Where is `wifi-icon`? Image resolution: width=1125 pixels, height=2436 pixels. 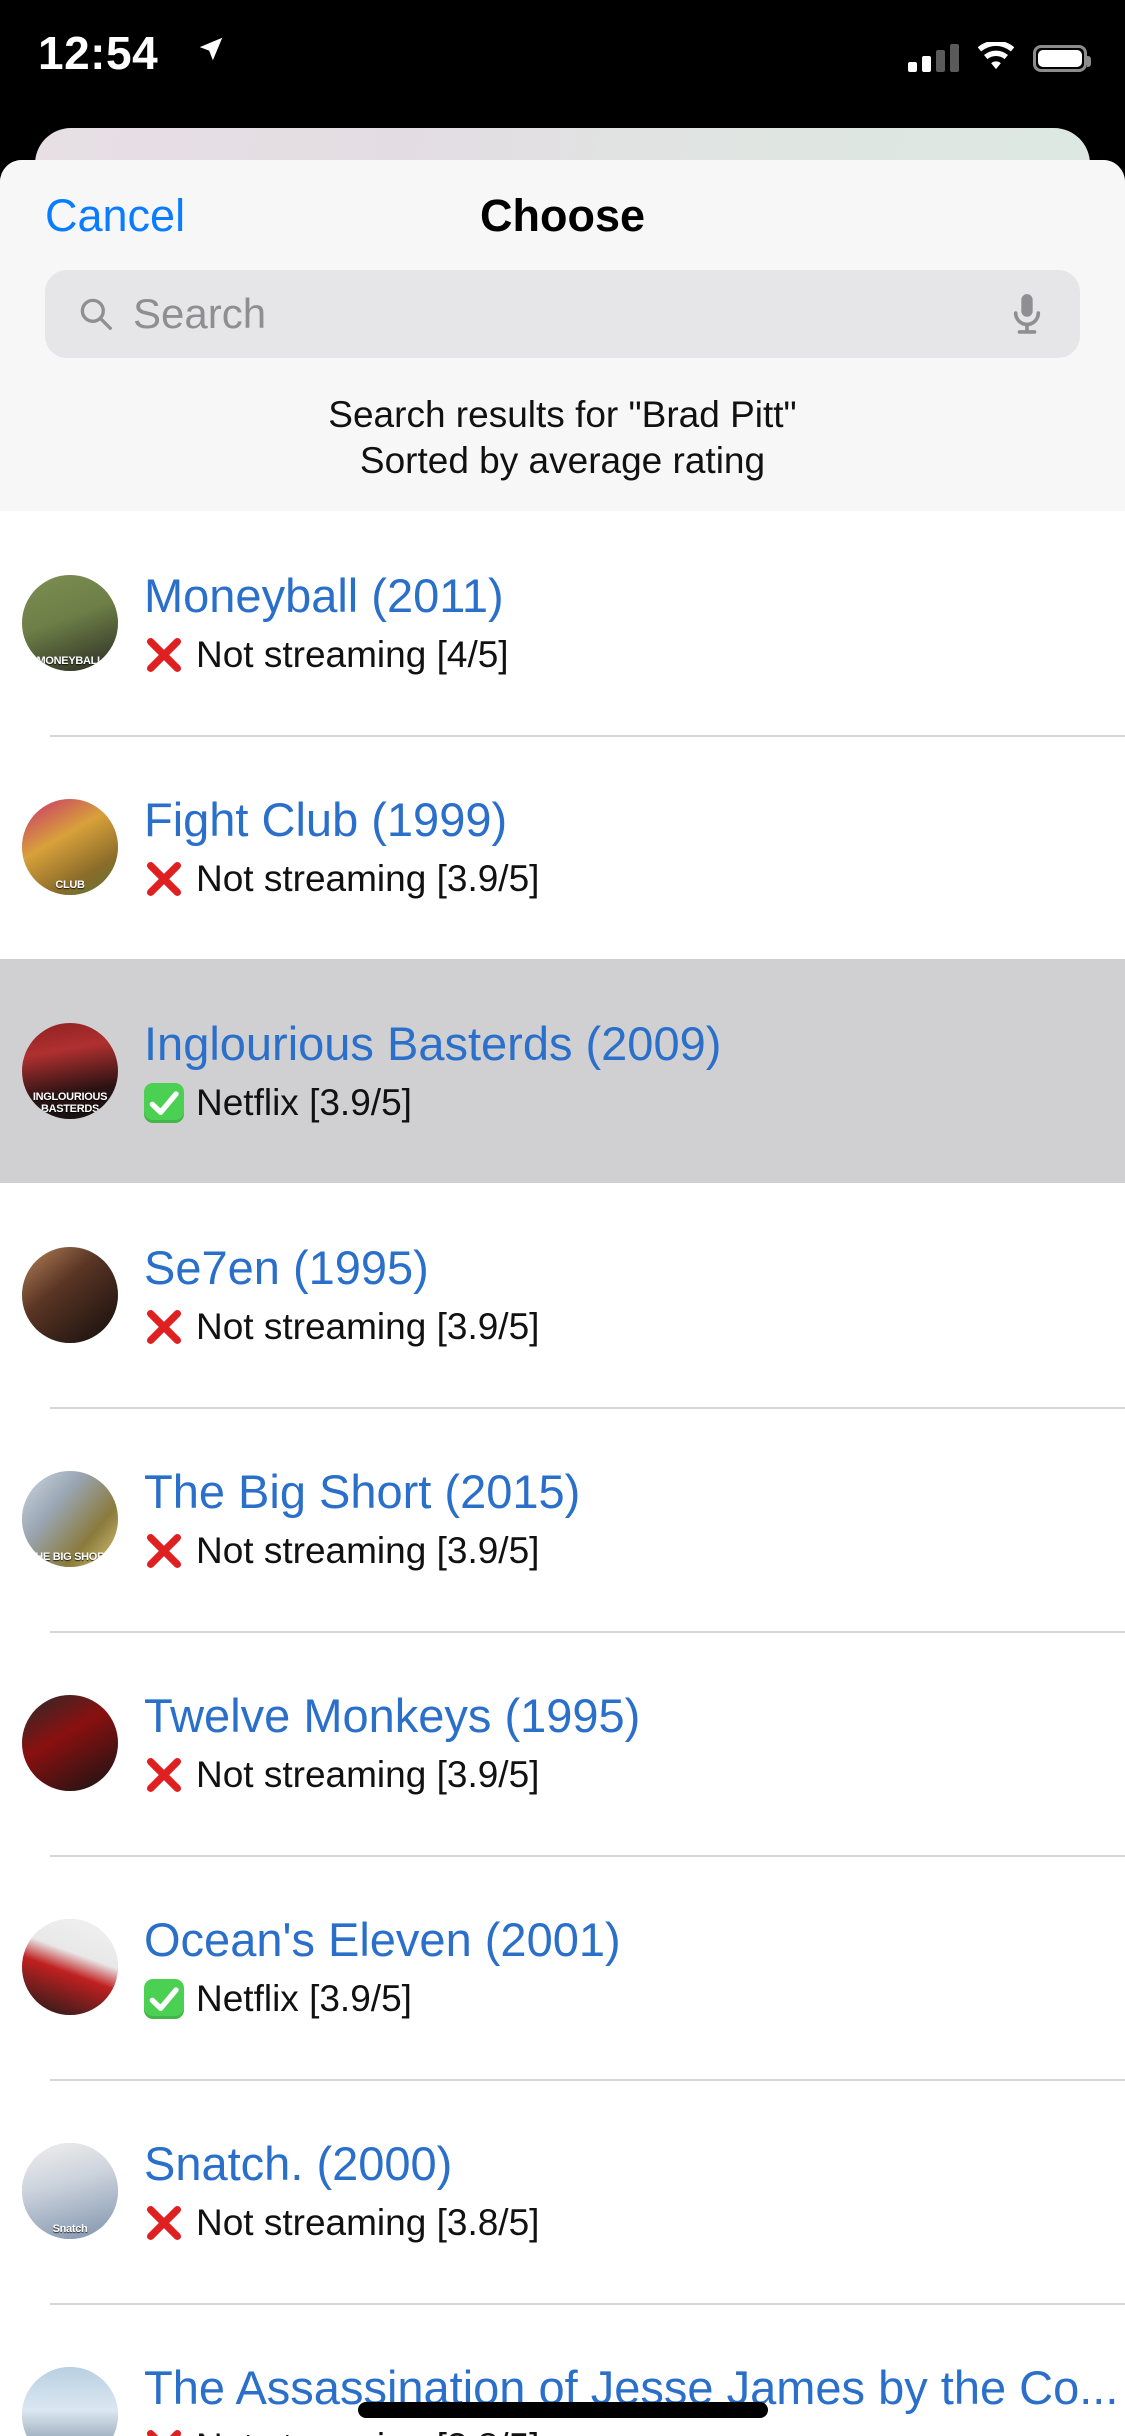
wifi-icon is located at coordinates (996, 56).